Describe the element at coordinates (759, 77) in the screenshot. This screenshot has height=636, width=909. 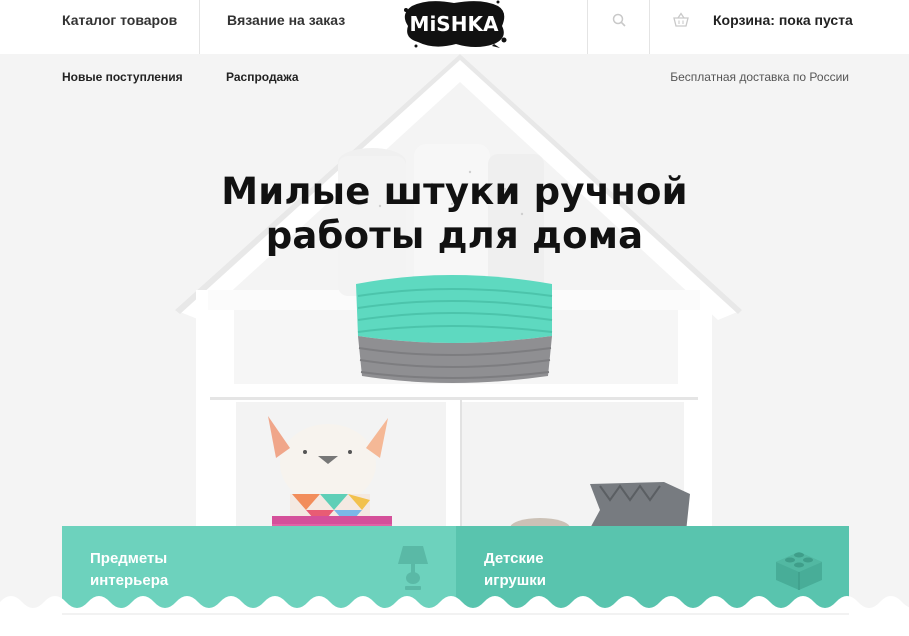
I see `free-delivery-note: Бесплатная доставка по России` at that location.